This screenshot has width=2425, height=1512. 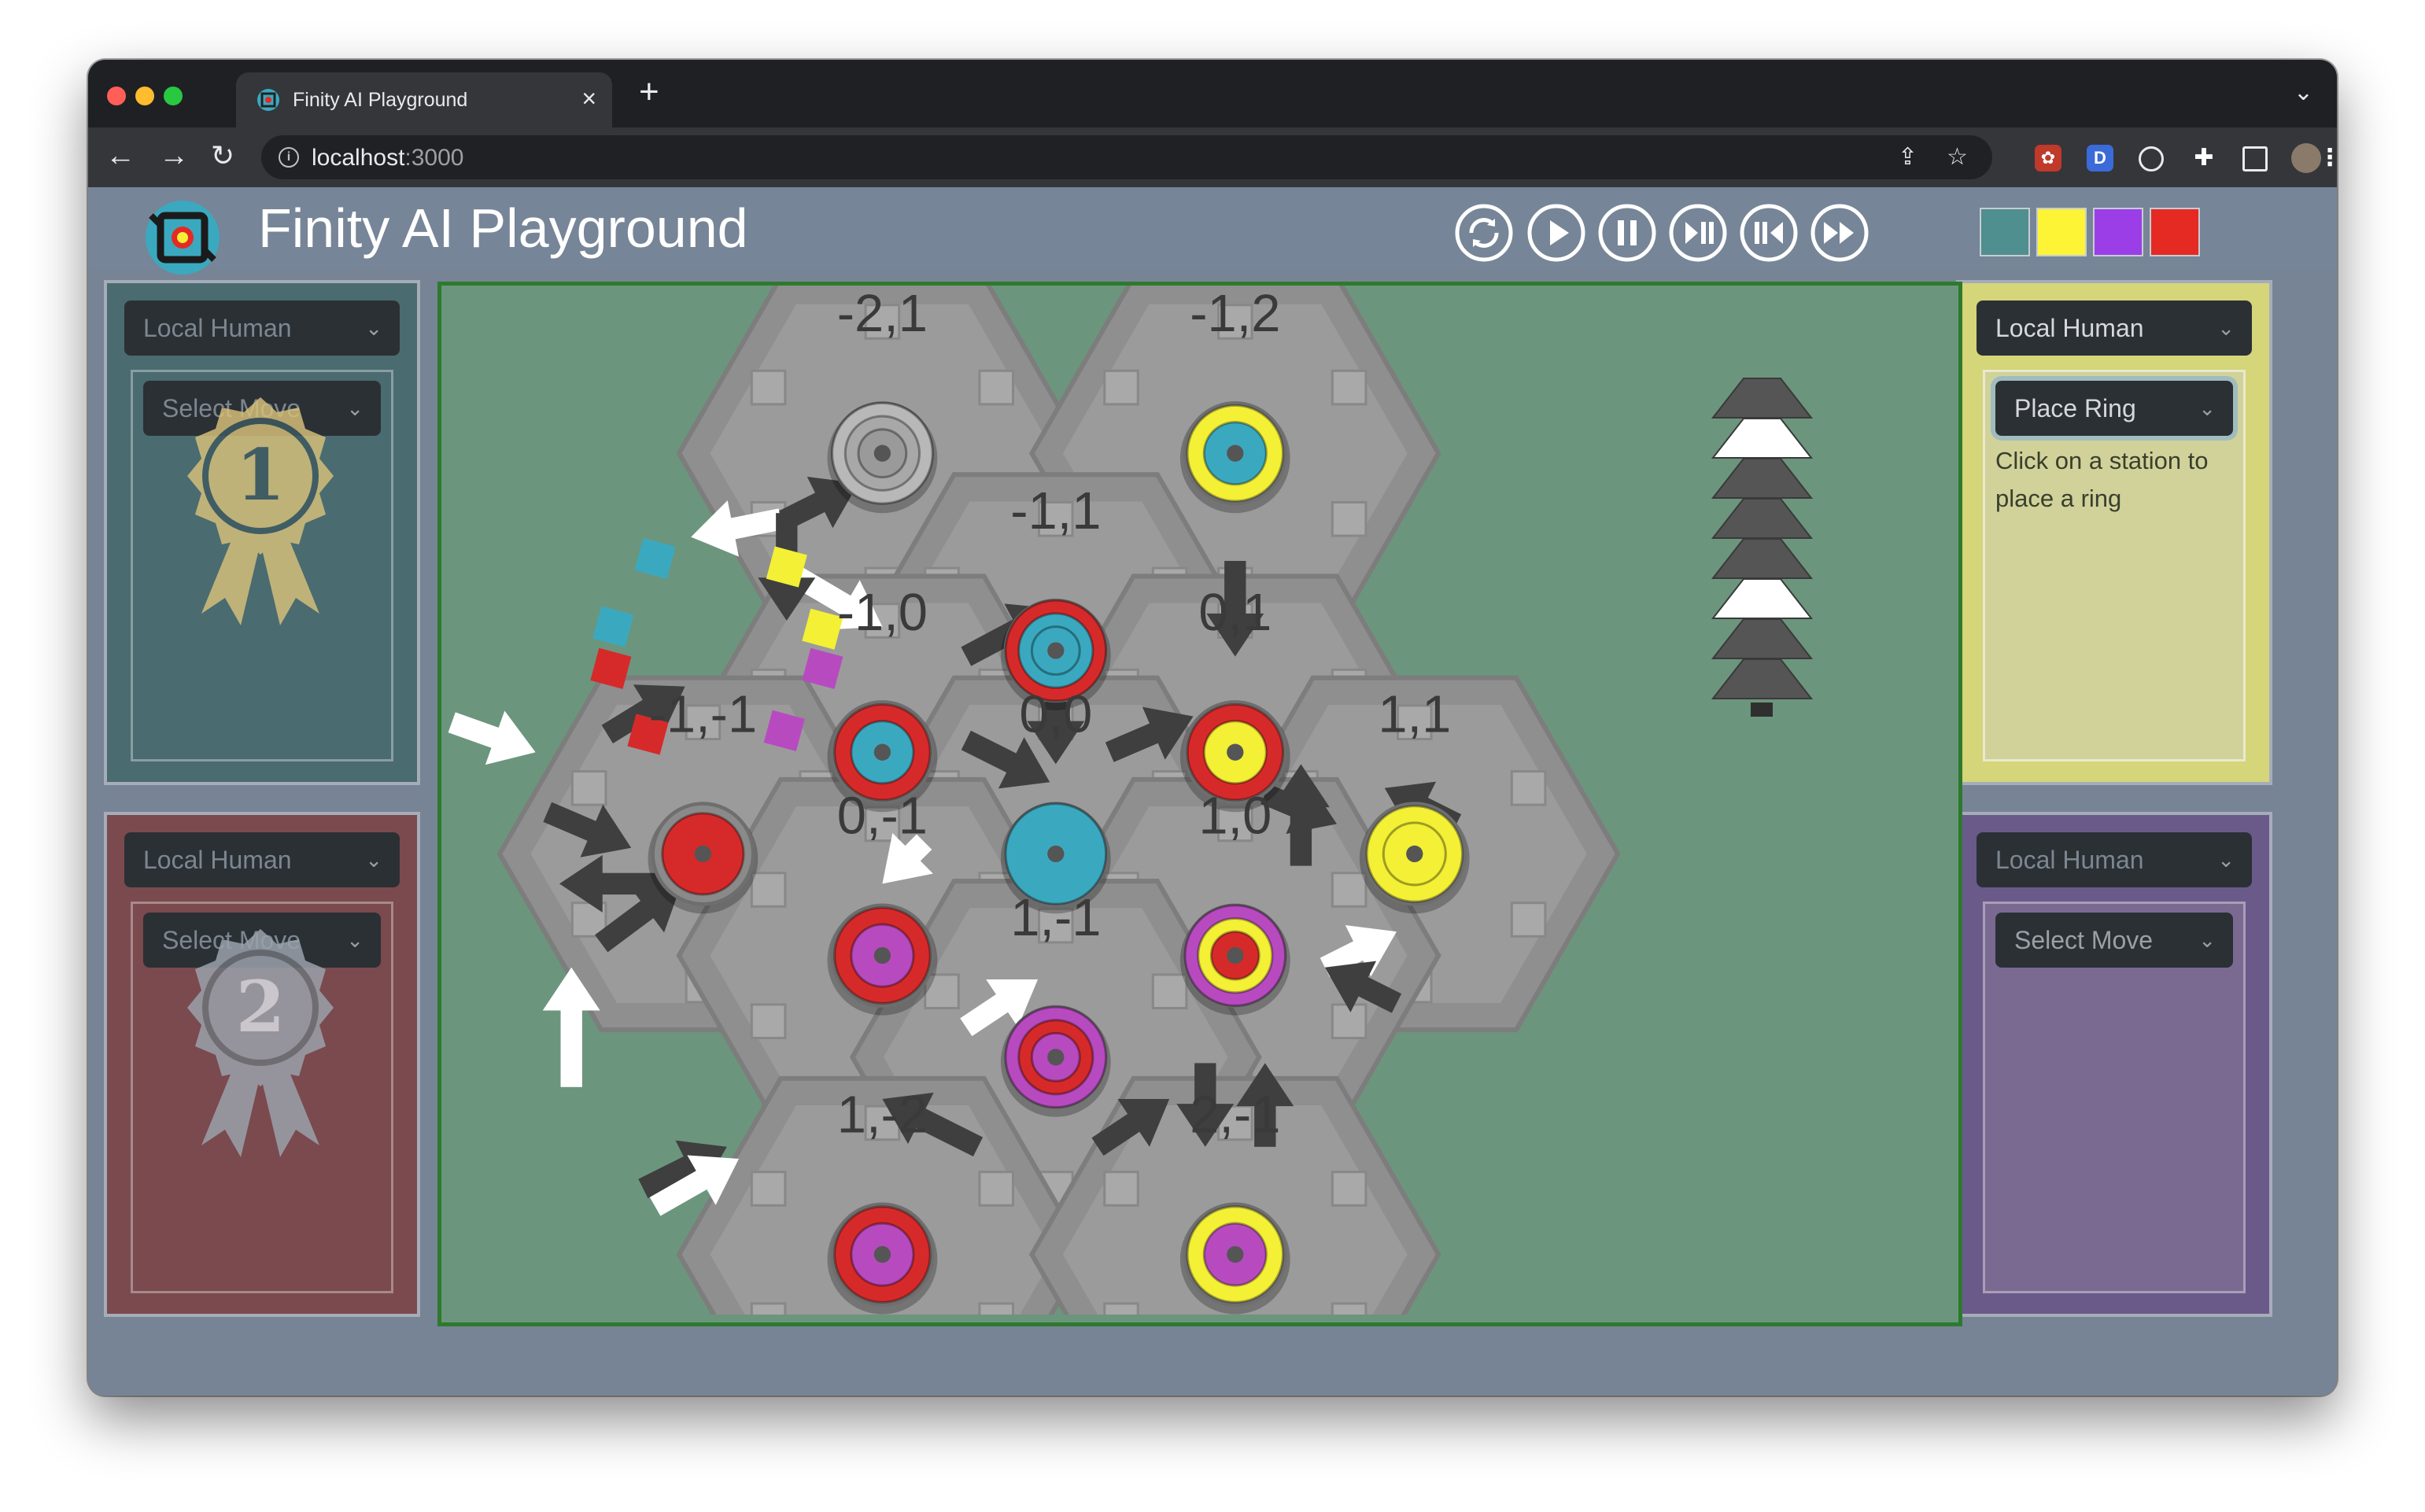 I want to click on address-bar: i localhost:3000 ⇪ ☆, so click(x=1126, y=157).